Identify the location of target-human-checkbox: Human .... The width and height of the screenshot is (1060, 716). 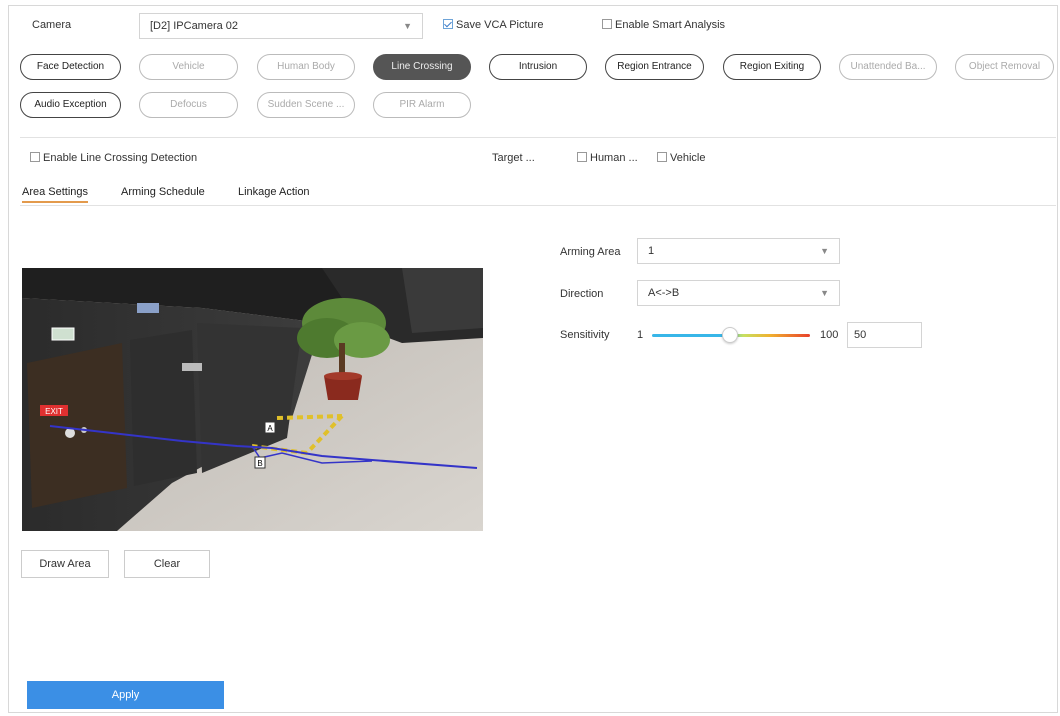
(607, 158).